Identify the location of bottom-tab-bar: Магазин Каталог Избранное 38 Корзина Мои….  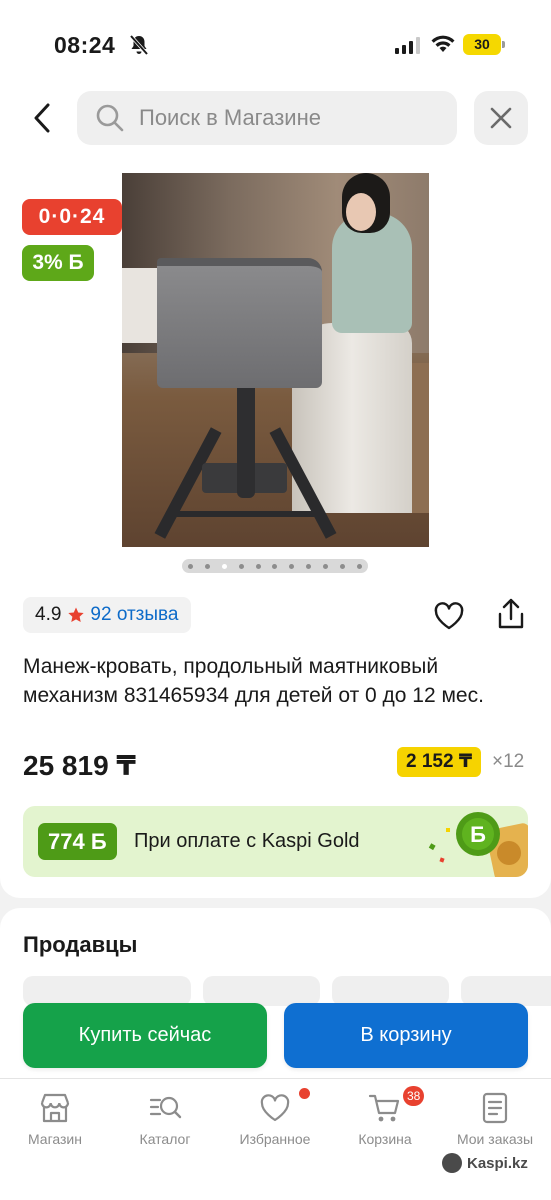
(275, 1139).